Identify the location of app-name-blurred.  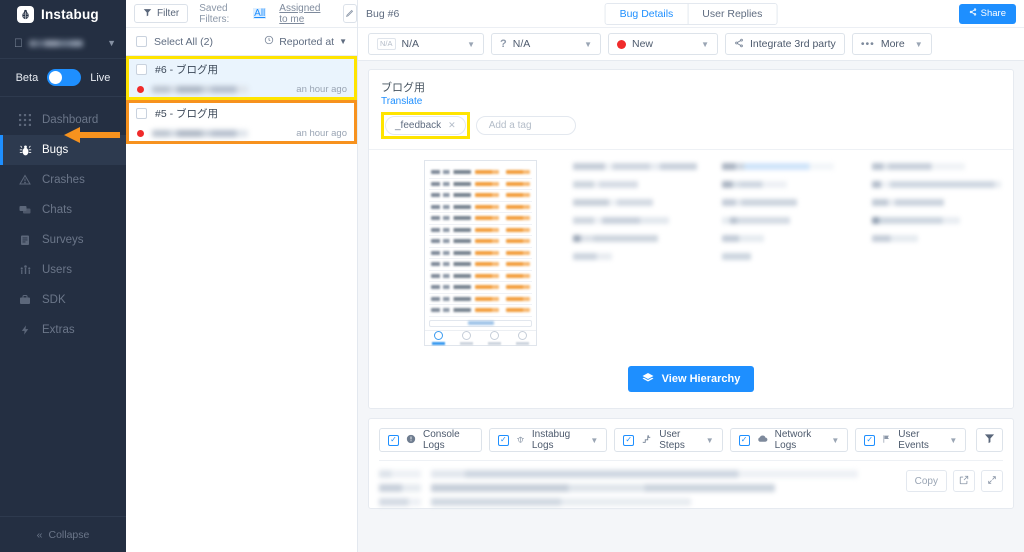
(56, 43).